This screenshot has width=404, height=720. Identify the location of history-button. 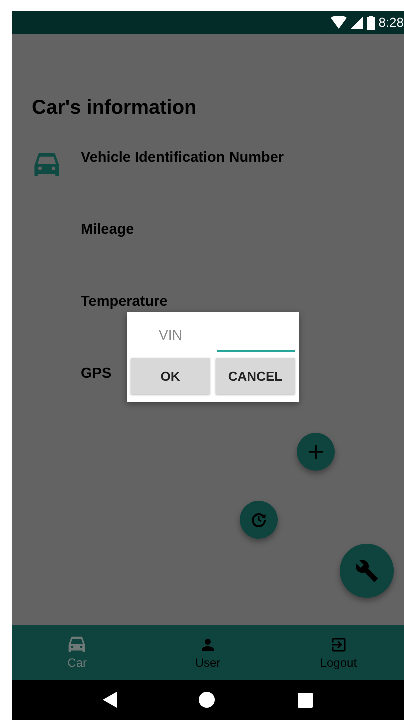
(259, 520).